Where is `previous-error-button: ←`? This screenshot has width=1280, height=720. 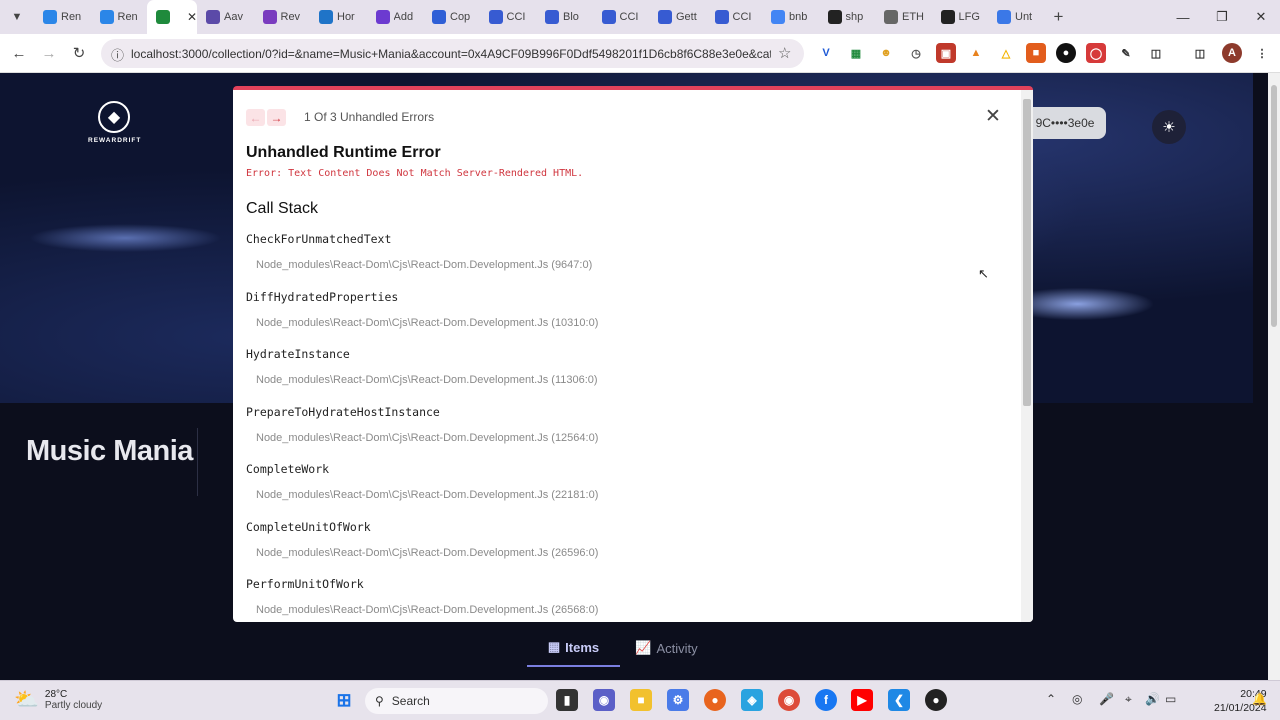
previous-error-button: ← is located at coordinates (255, 117).